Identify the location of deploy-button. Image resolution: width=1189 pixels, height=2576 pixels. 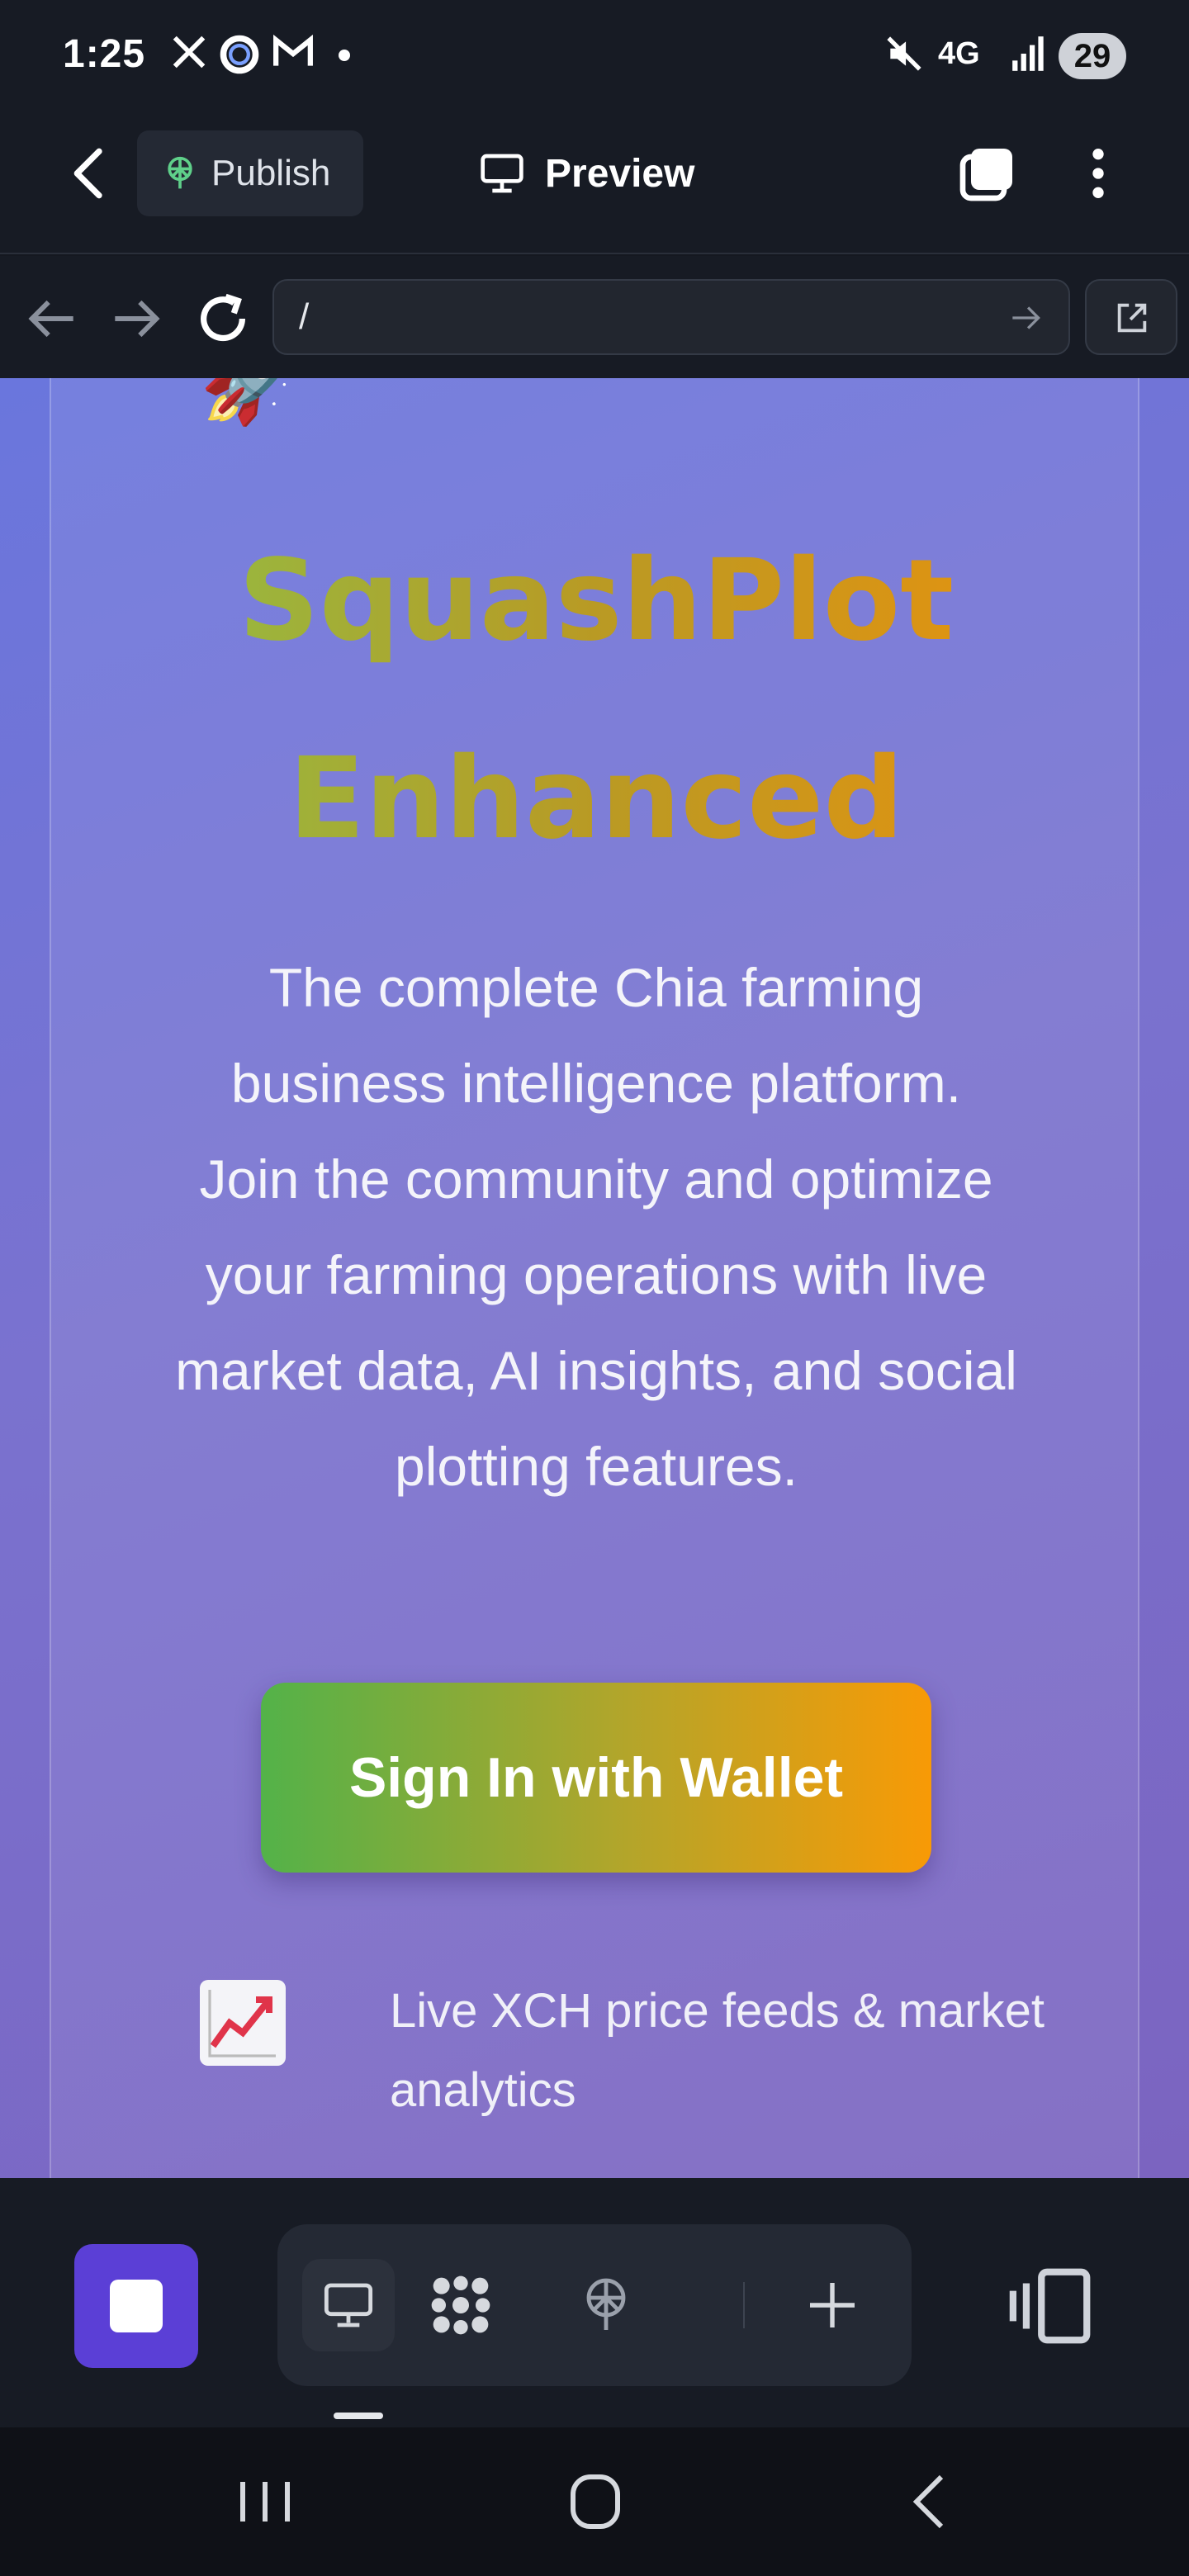
(606, 2305).